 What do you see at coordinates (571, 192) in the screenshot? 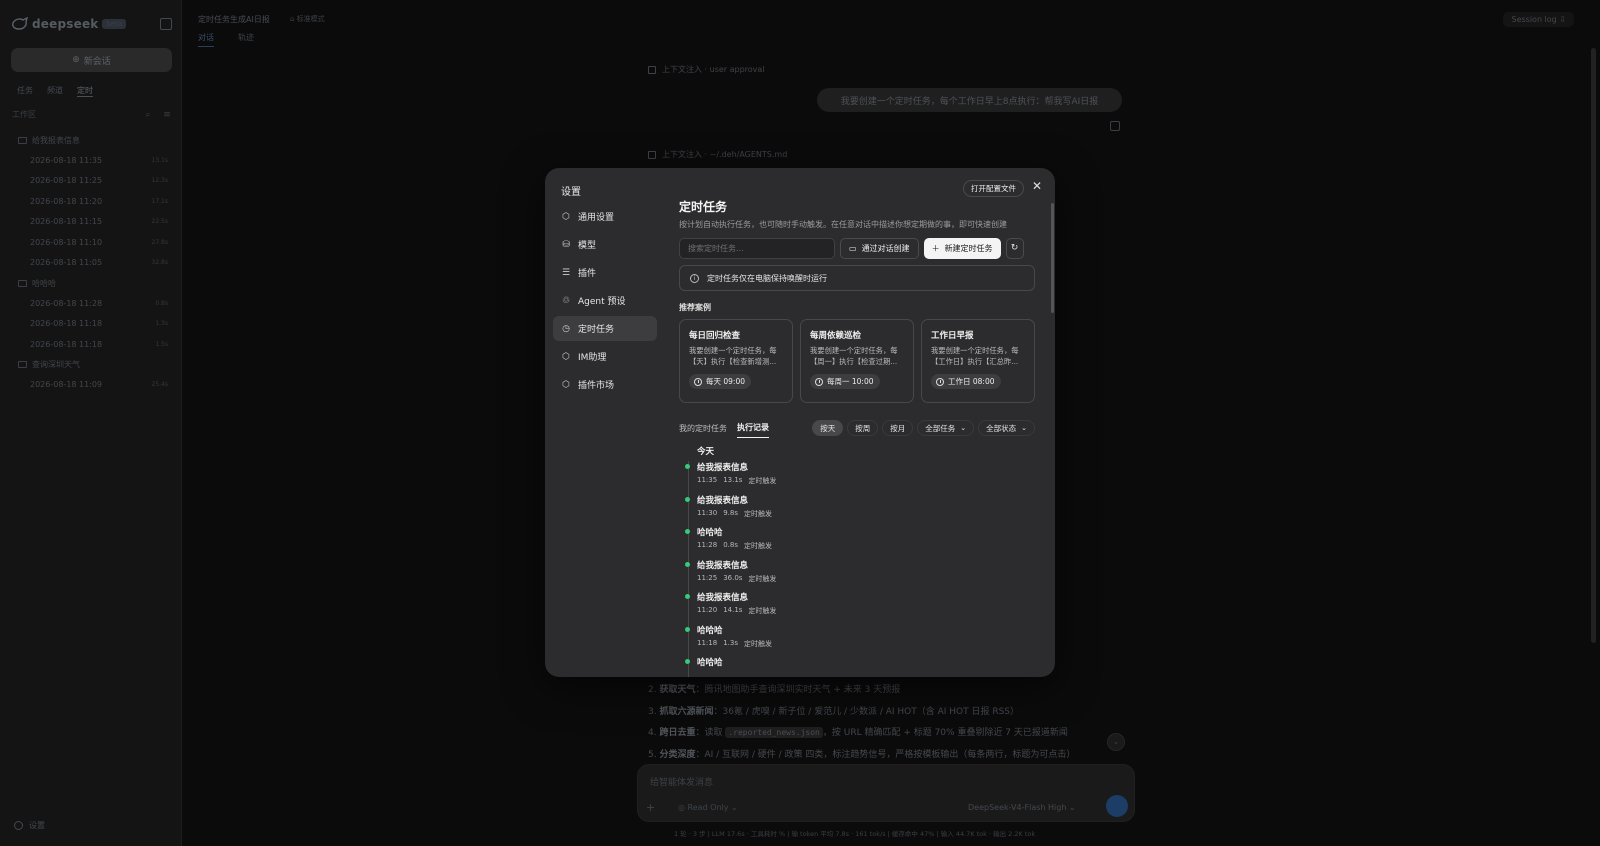
I see `modal-title: 设置` at bounding box center [571, 192].